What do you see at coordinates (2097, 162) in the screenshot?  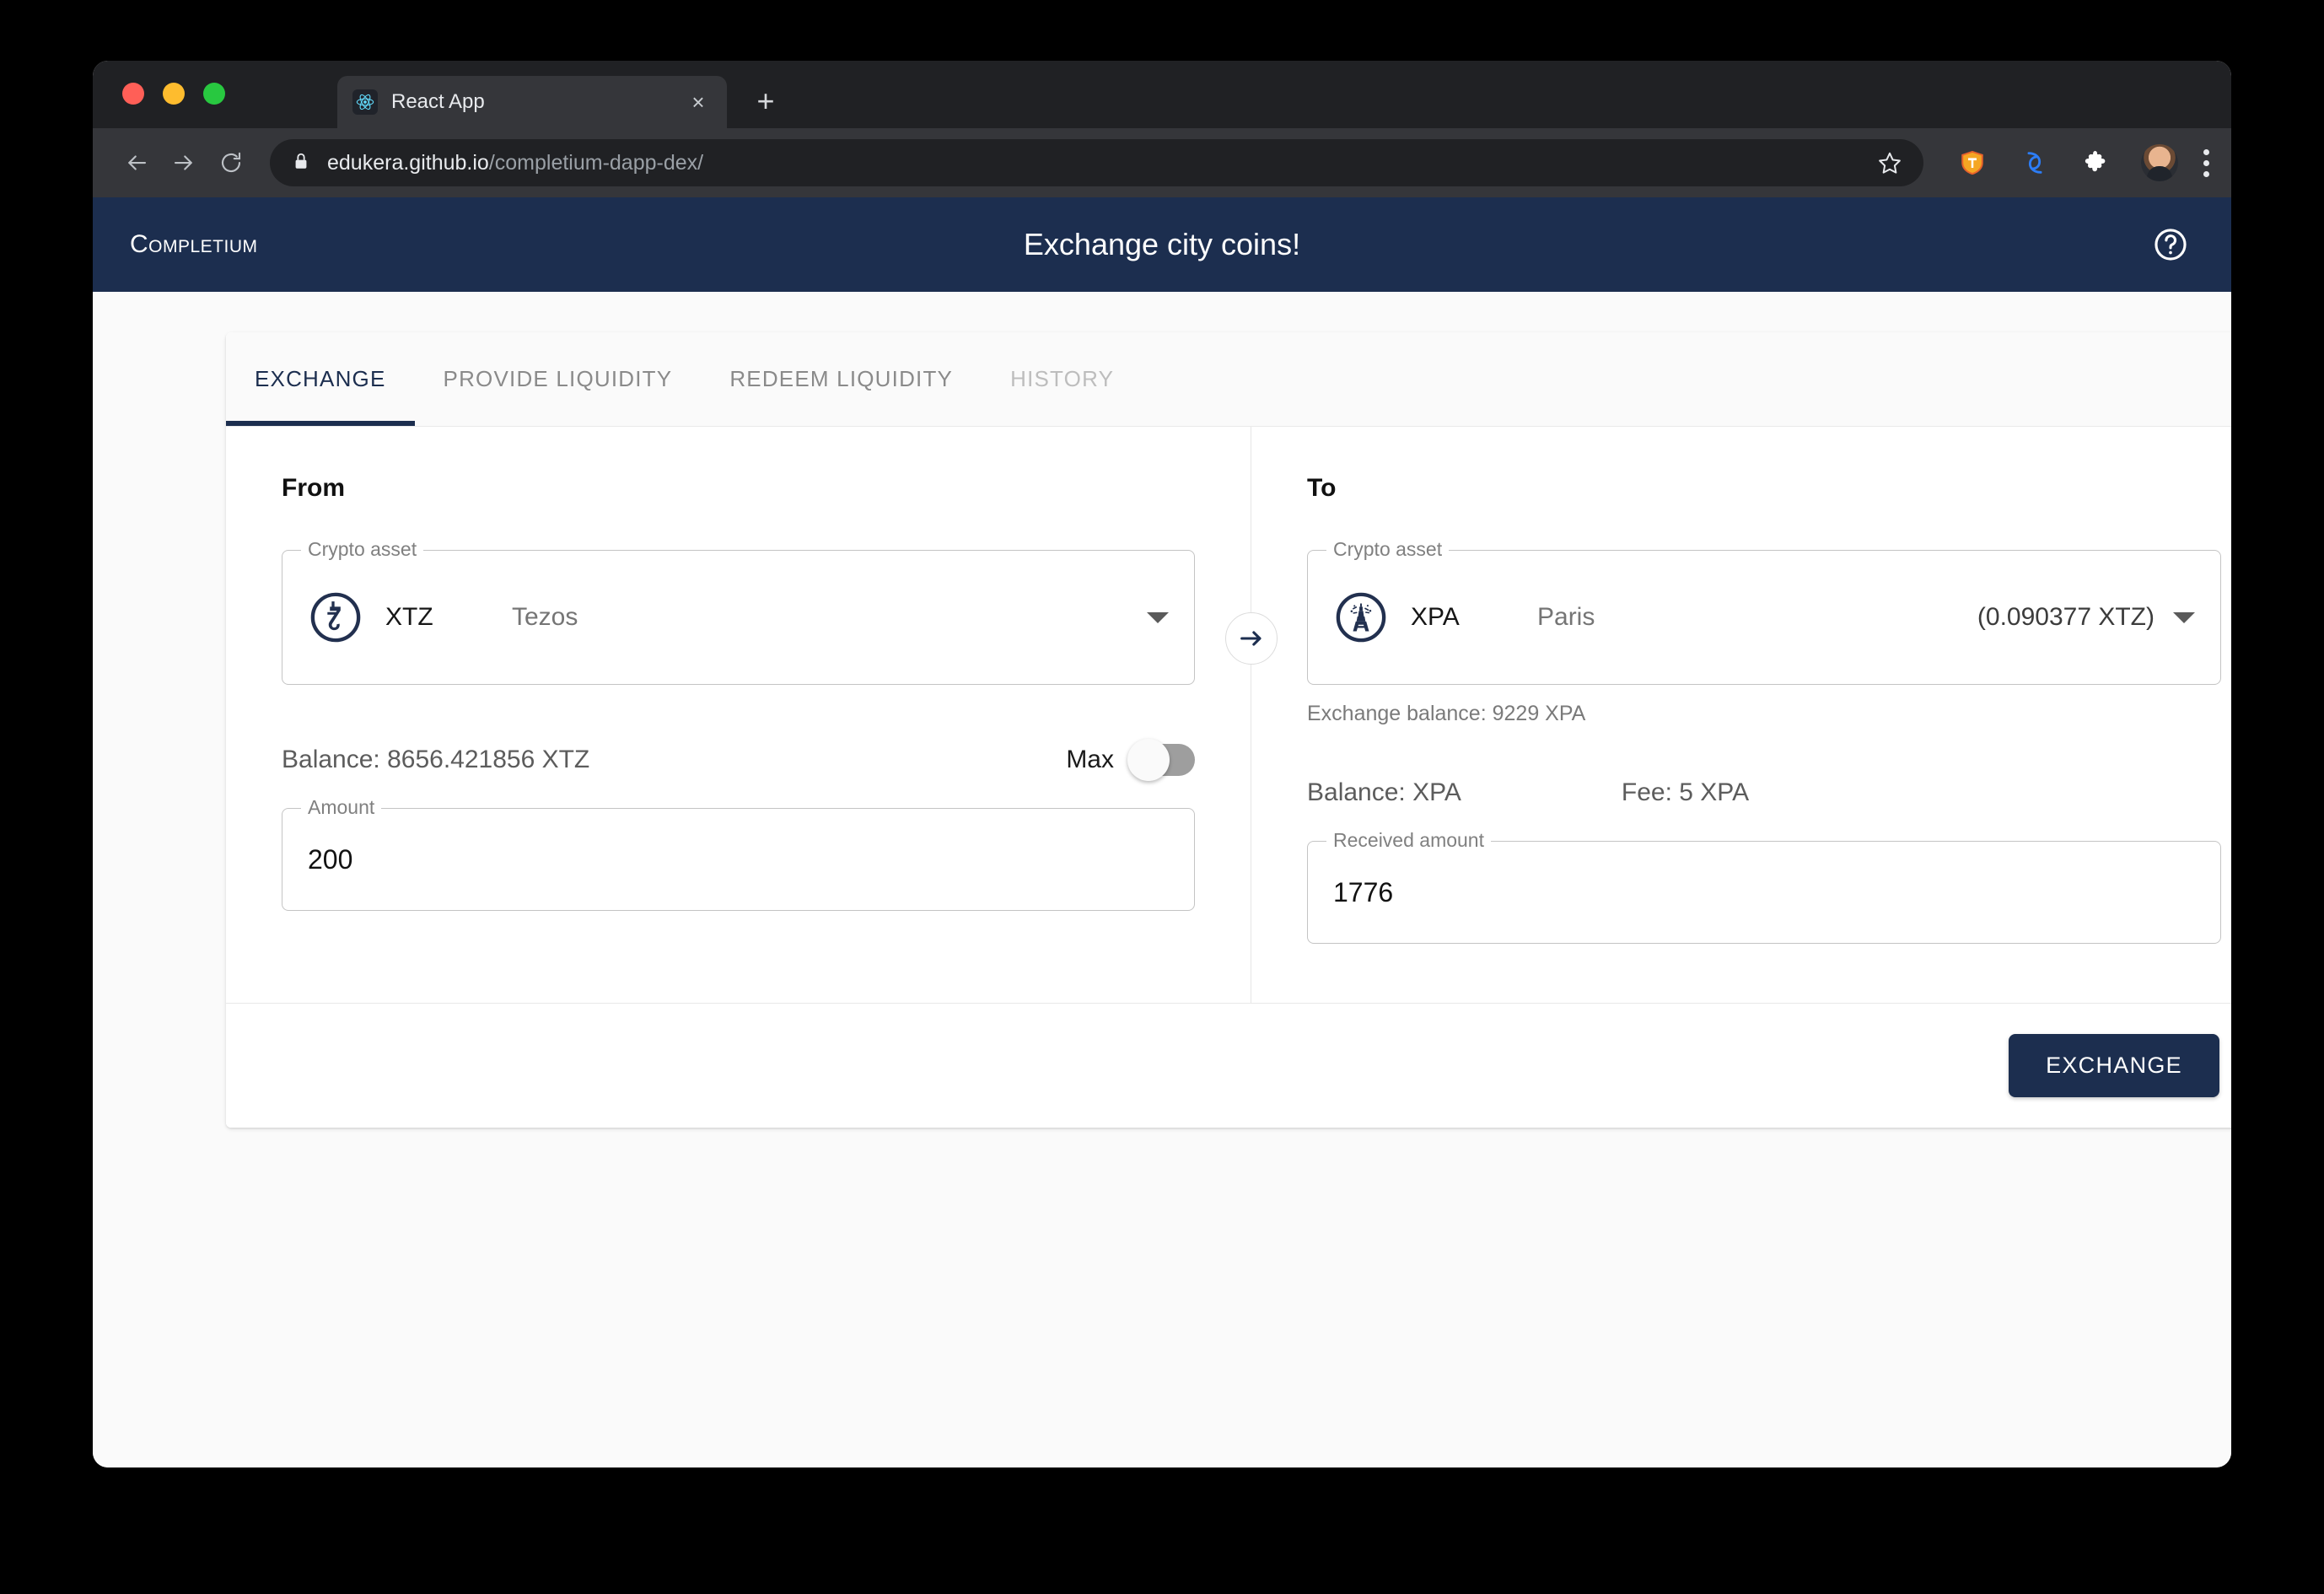 I see `puzzle-extensions-icon` at bounding box center [2097, 162].